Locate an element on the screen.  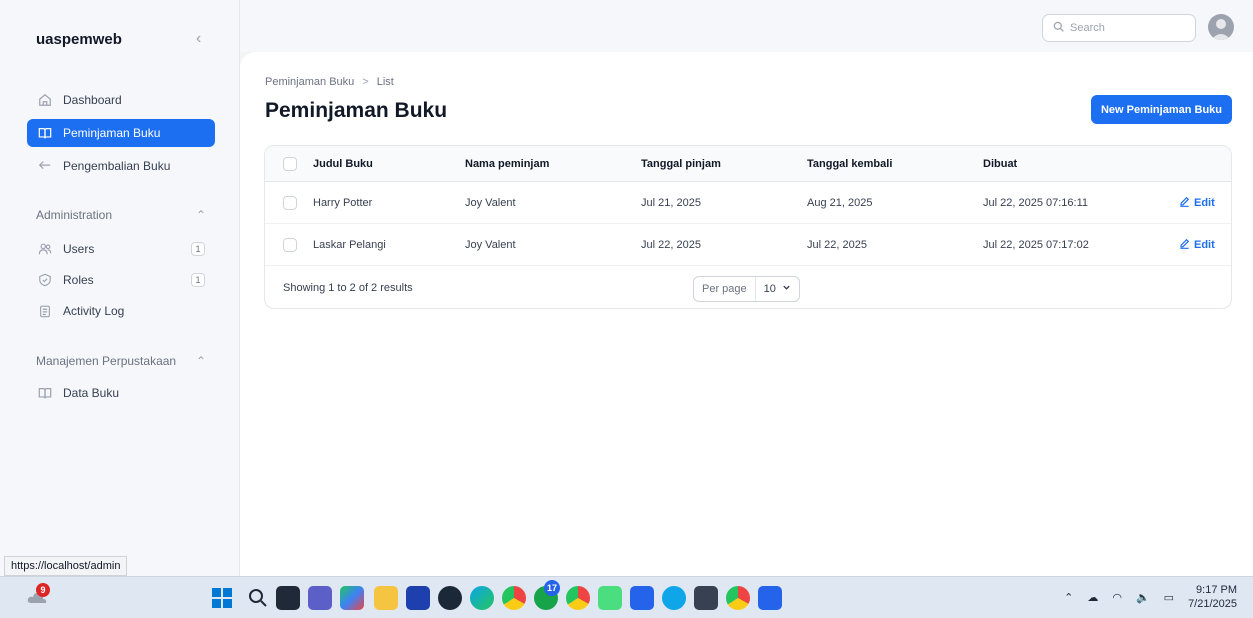
copilot-icon is located at coordinates (352, 598).